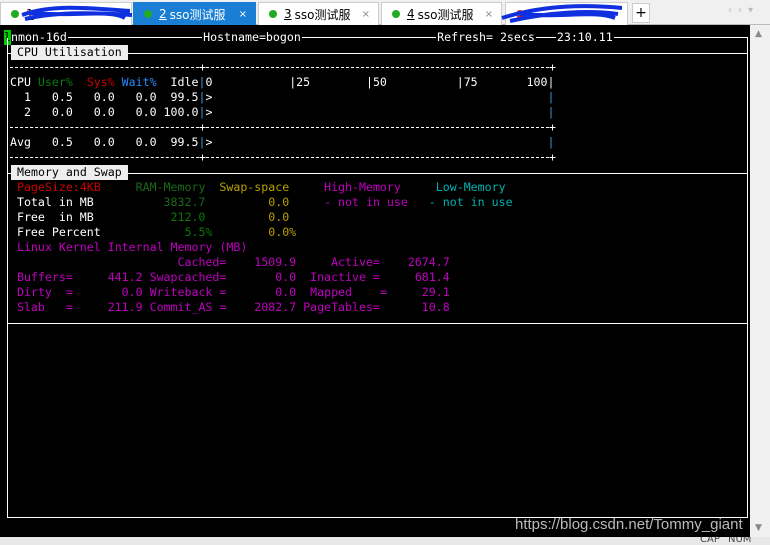  What do you see at coordinates (377, 232) in the screenshot?
I see `memory-freepct-row: Free Percent 5.5% 0.0%` at bounding box center [377, 232].